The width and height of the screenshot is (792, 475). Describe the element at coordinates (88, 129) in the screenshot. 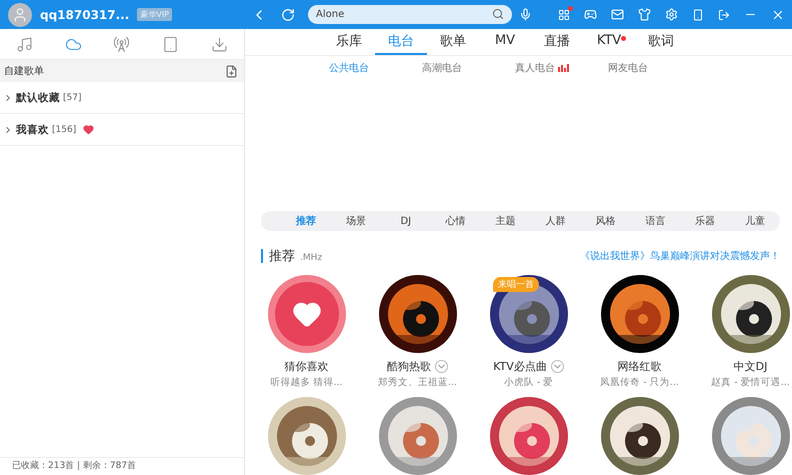

I see `heart-icon` at that location.